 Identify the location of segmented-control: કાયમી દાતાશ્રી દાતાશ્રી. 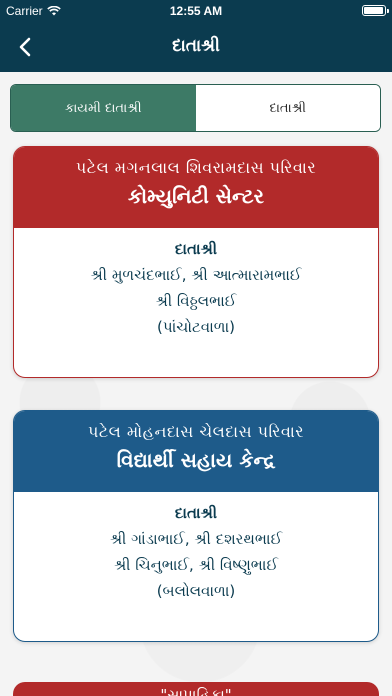
(195, 108).